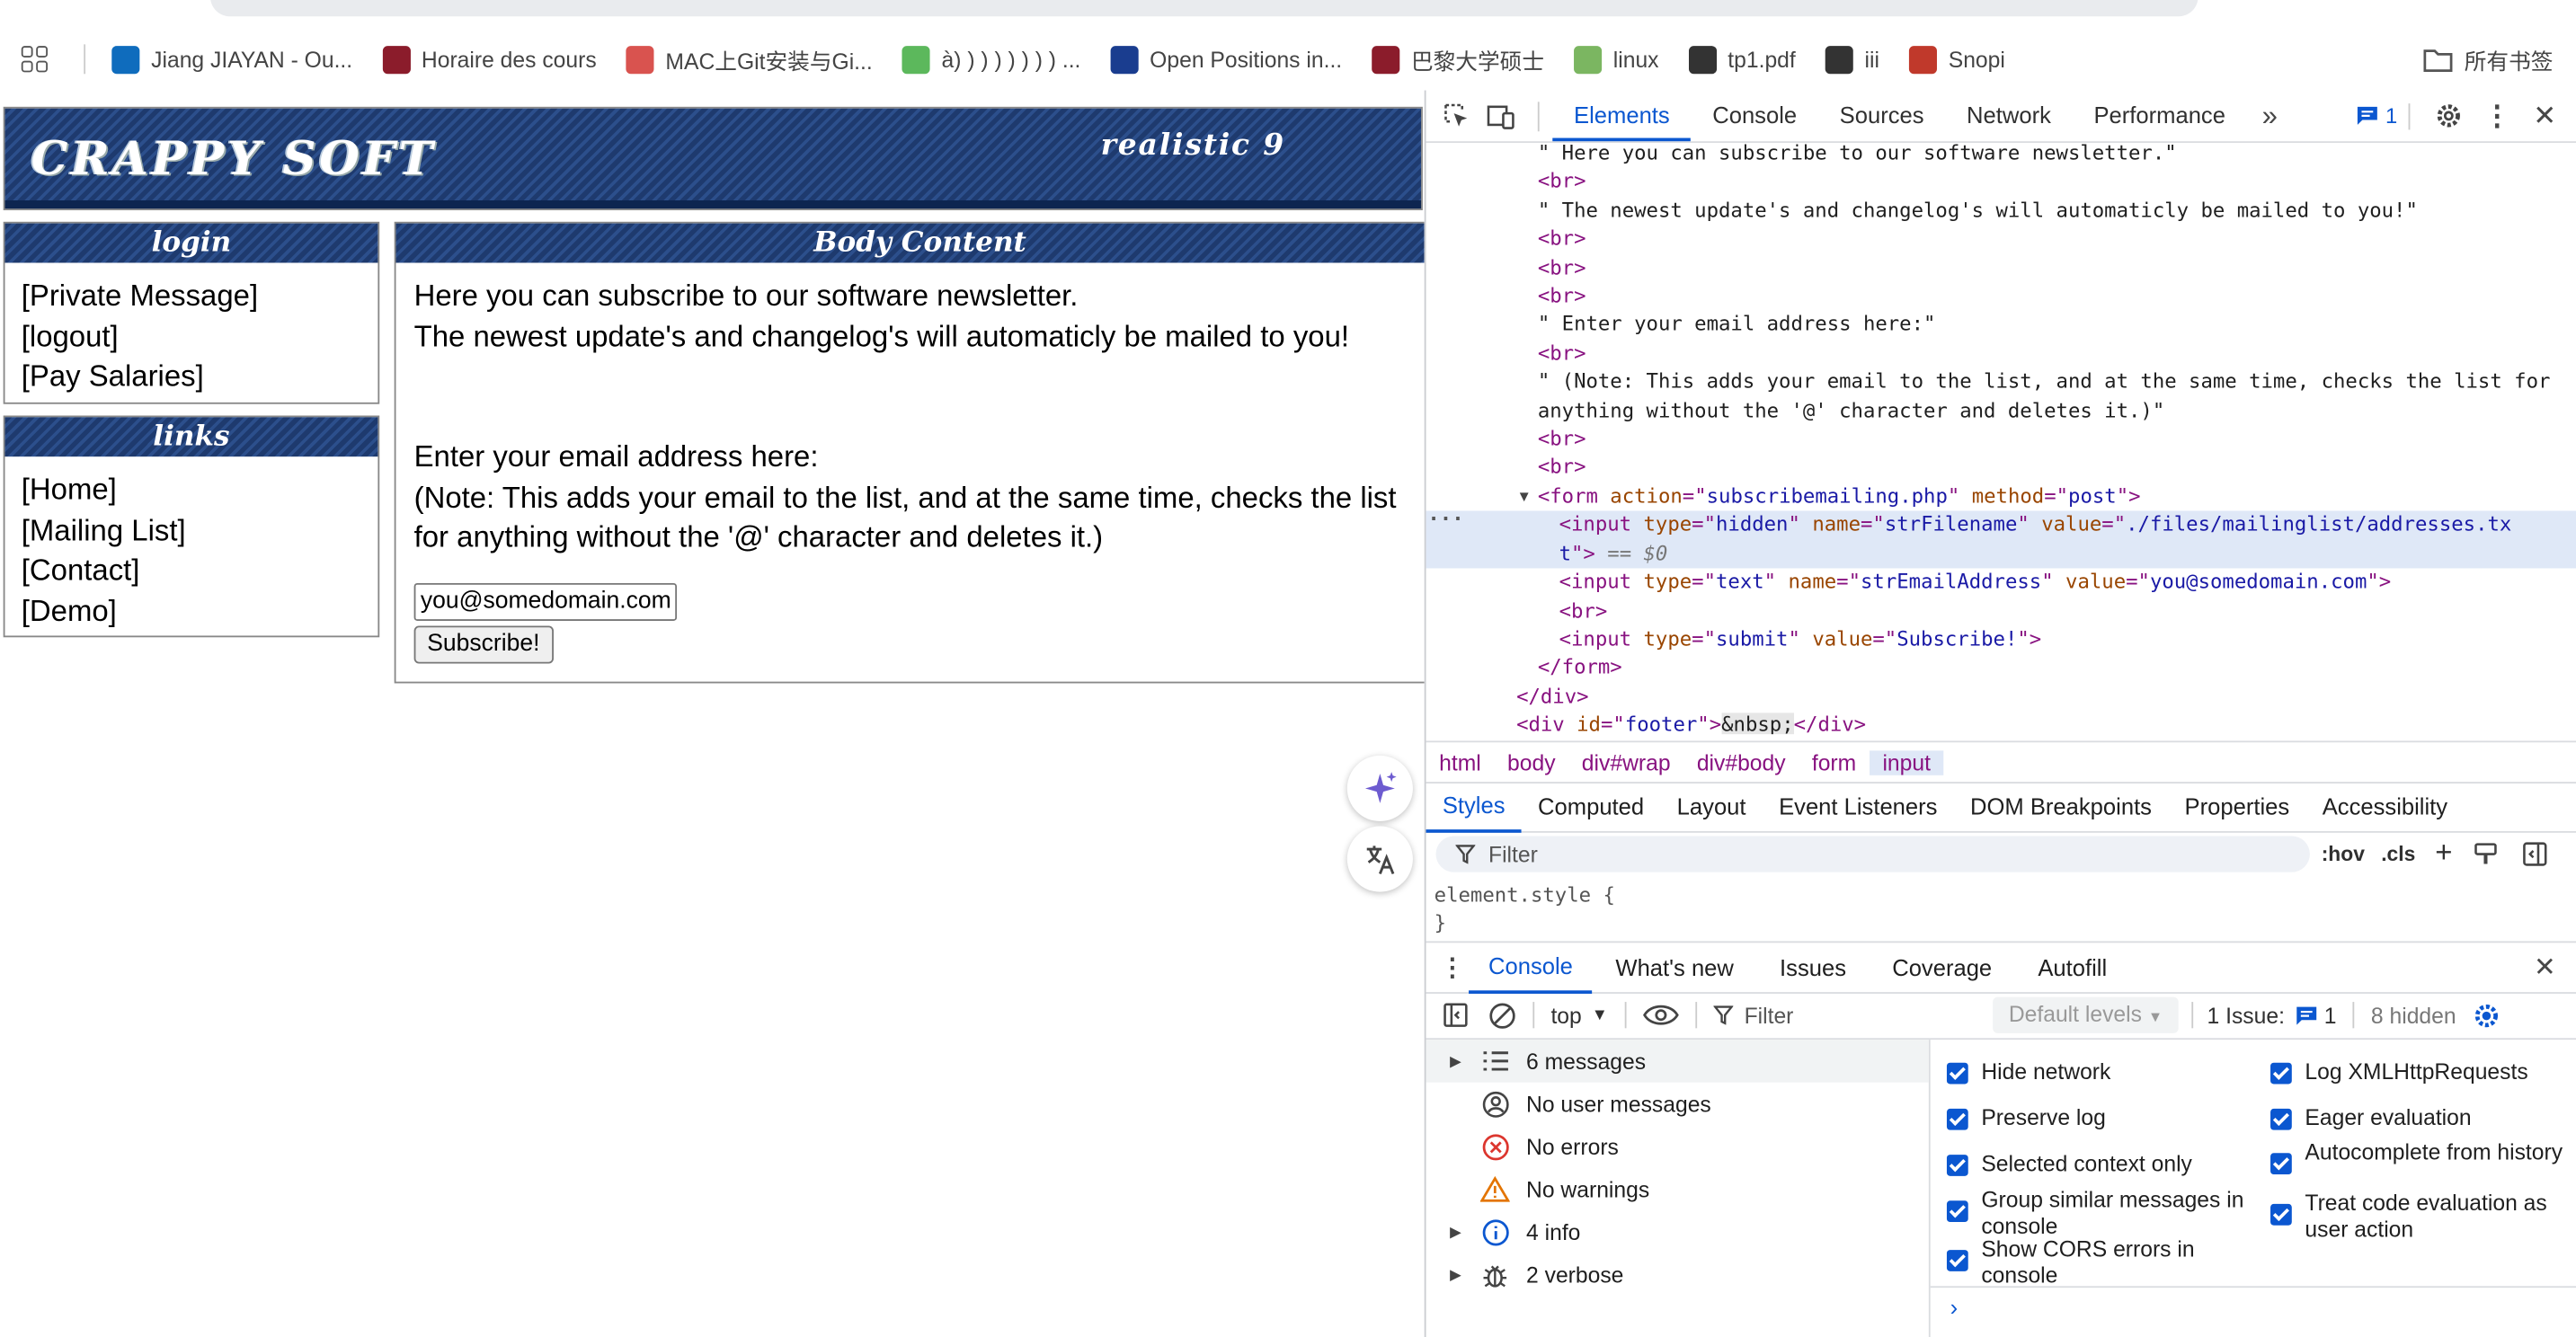  What do you see at coordinates (1872, 854) in the screenshot?
I see `styles-filter-input: Filter` at bounding box center [1872, 854].